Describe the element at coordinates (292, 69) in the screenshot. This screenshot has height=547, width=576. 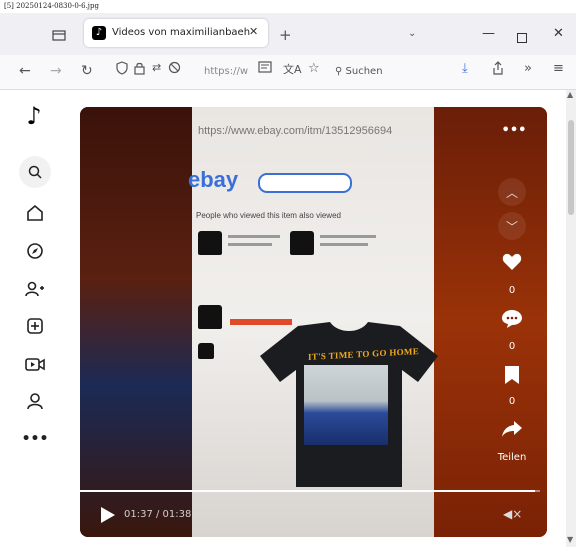
I see `translate-icon: 文A` at that location.